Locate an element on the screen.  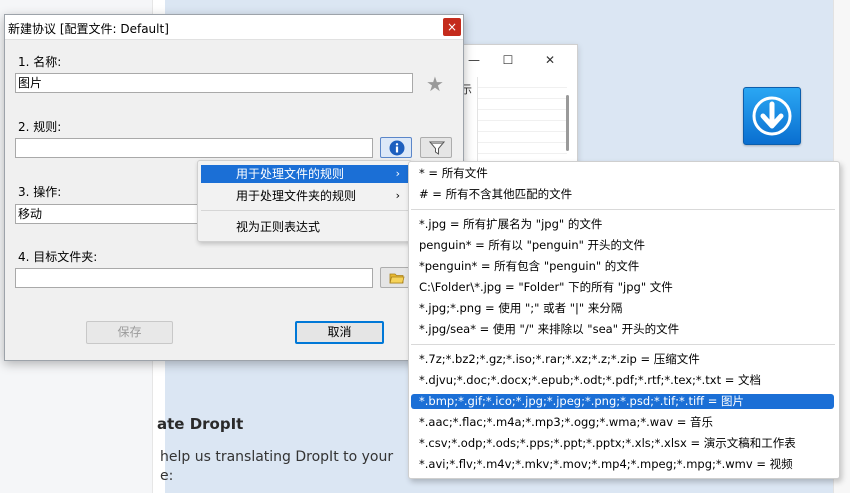
submenu-item: *.jpg/sea* = 使用 "/" 来排除以 "sea" 开头的文件 is located at coordinates (622, 329).